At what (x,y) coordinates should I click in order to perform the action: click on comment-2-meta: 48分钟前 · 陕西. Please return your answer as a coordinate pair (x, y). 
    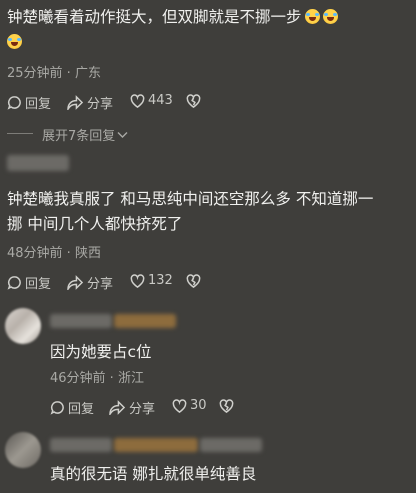
    Looking at the image, I should click on (54, 253).